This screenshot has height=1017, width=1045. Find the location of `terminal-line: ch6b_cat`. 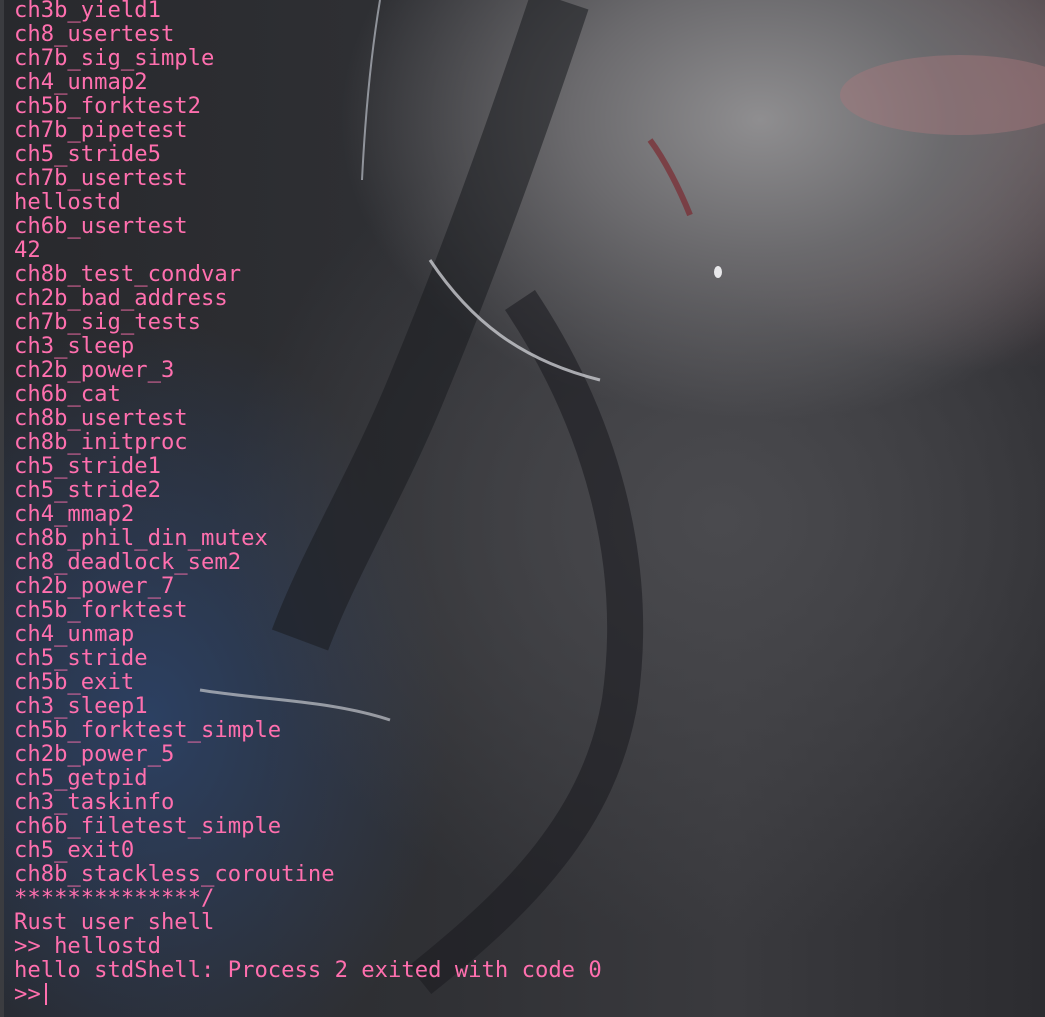

terminal-line: ch6b_cat is located at coordinates (67, 394).